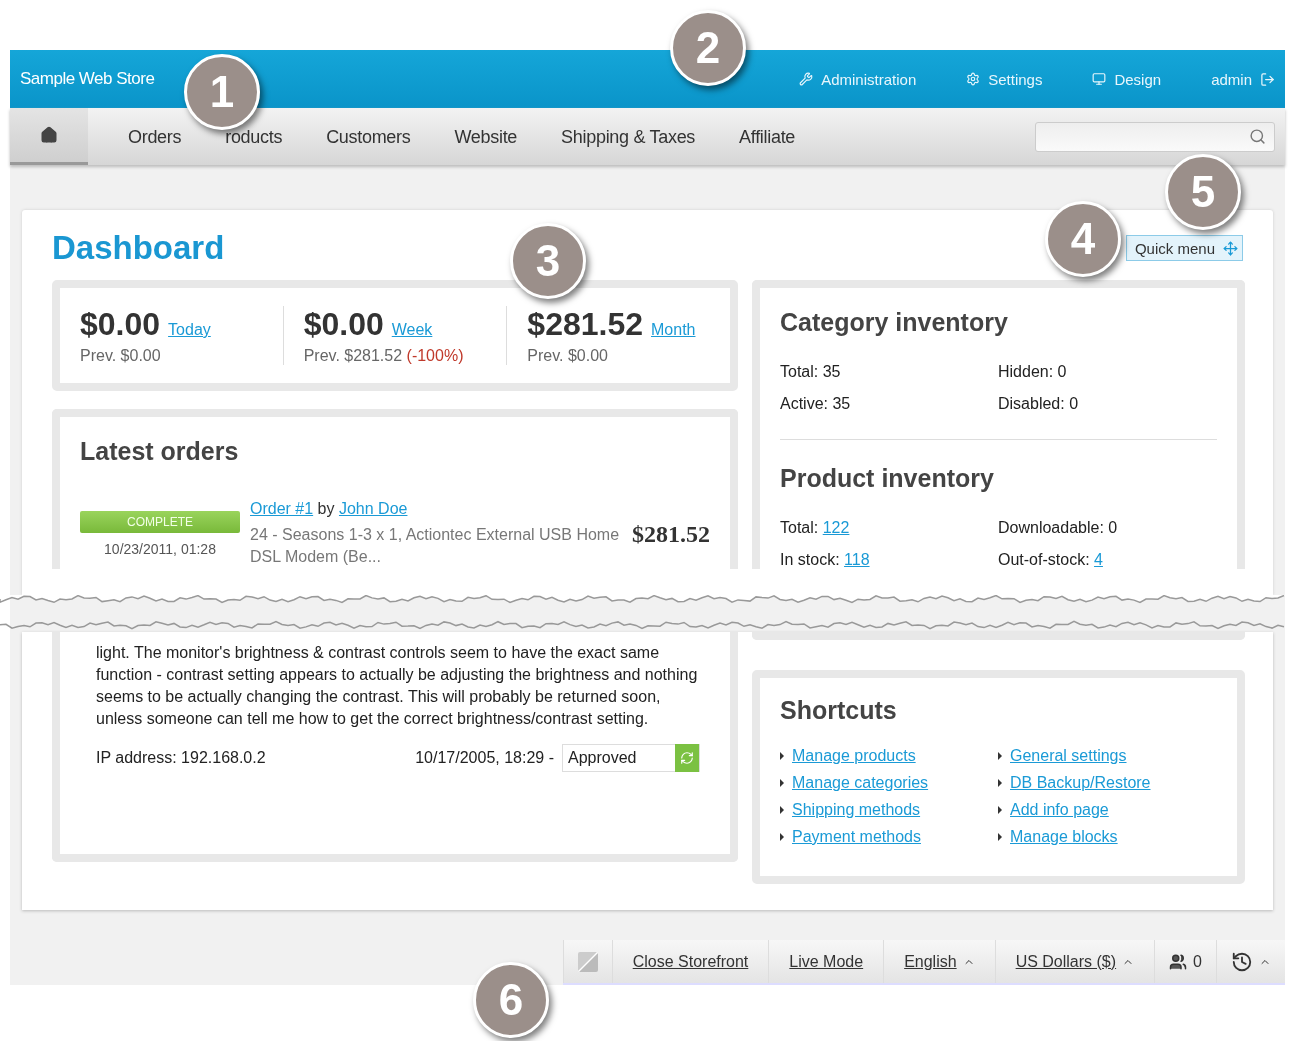 The width and height of the screenshot is (1289, 1041). I want to click on footer-dropdown: US Dollars ($), so click(1074, 961).